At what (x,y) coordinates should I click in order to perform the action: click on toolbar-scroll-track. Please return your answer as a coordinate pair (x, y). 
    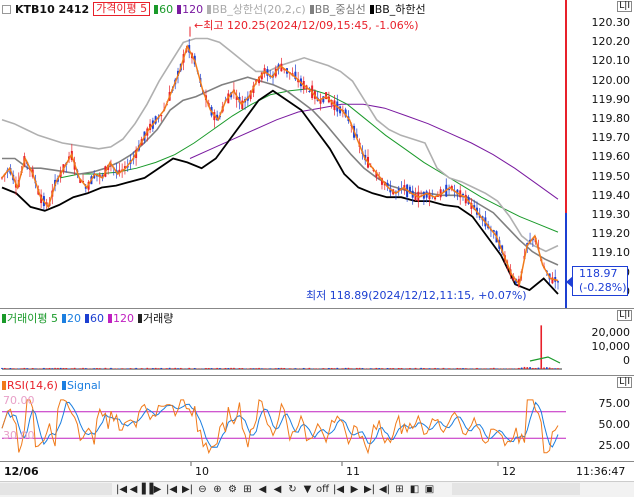
    Looking at the image, I should click on (56, 489).